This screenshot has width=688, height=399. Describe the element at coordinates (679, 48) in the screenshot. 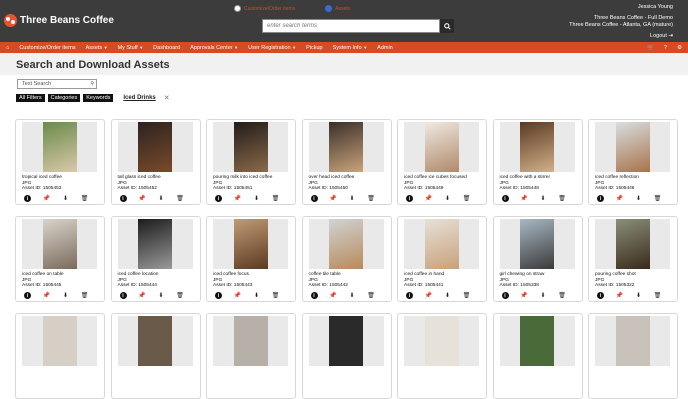

I see `settings-icon: ⚙` at that location.